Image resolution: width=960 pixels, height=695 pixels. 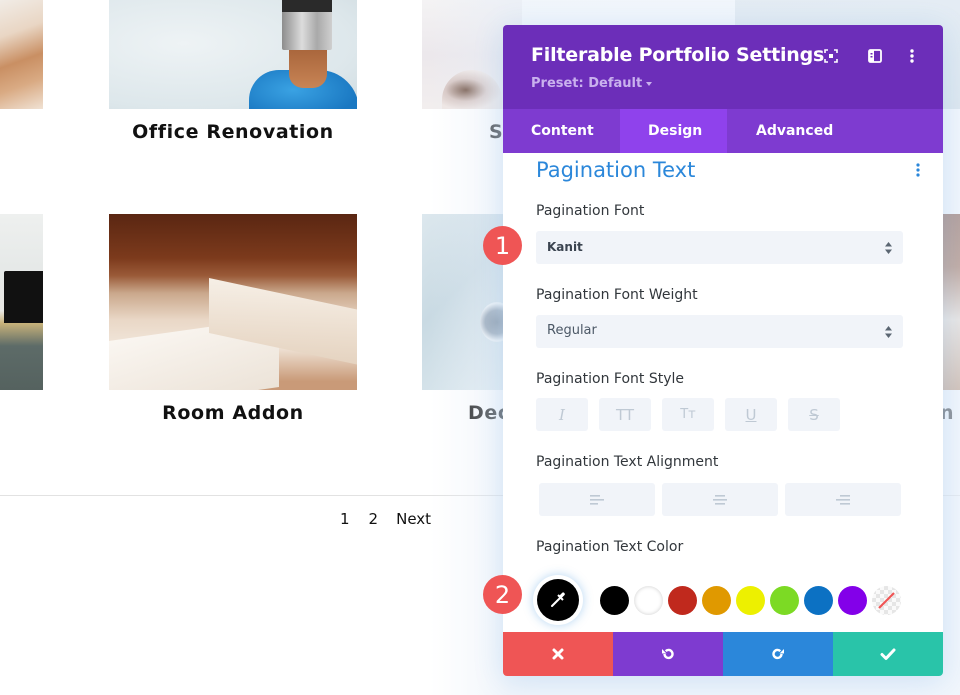 I want to click on italic-icon: I, so click(x=562, y=414).